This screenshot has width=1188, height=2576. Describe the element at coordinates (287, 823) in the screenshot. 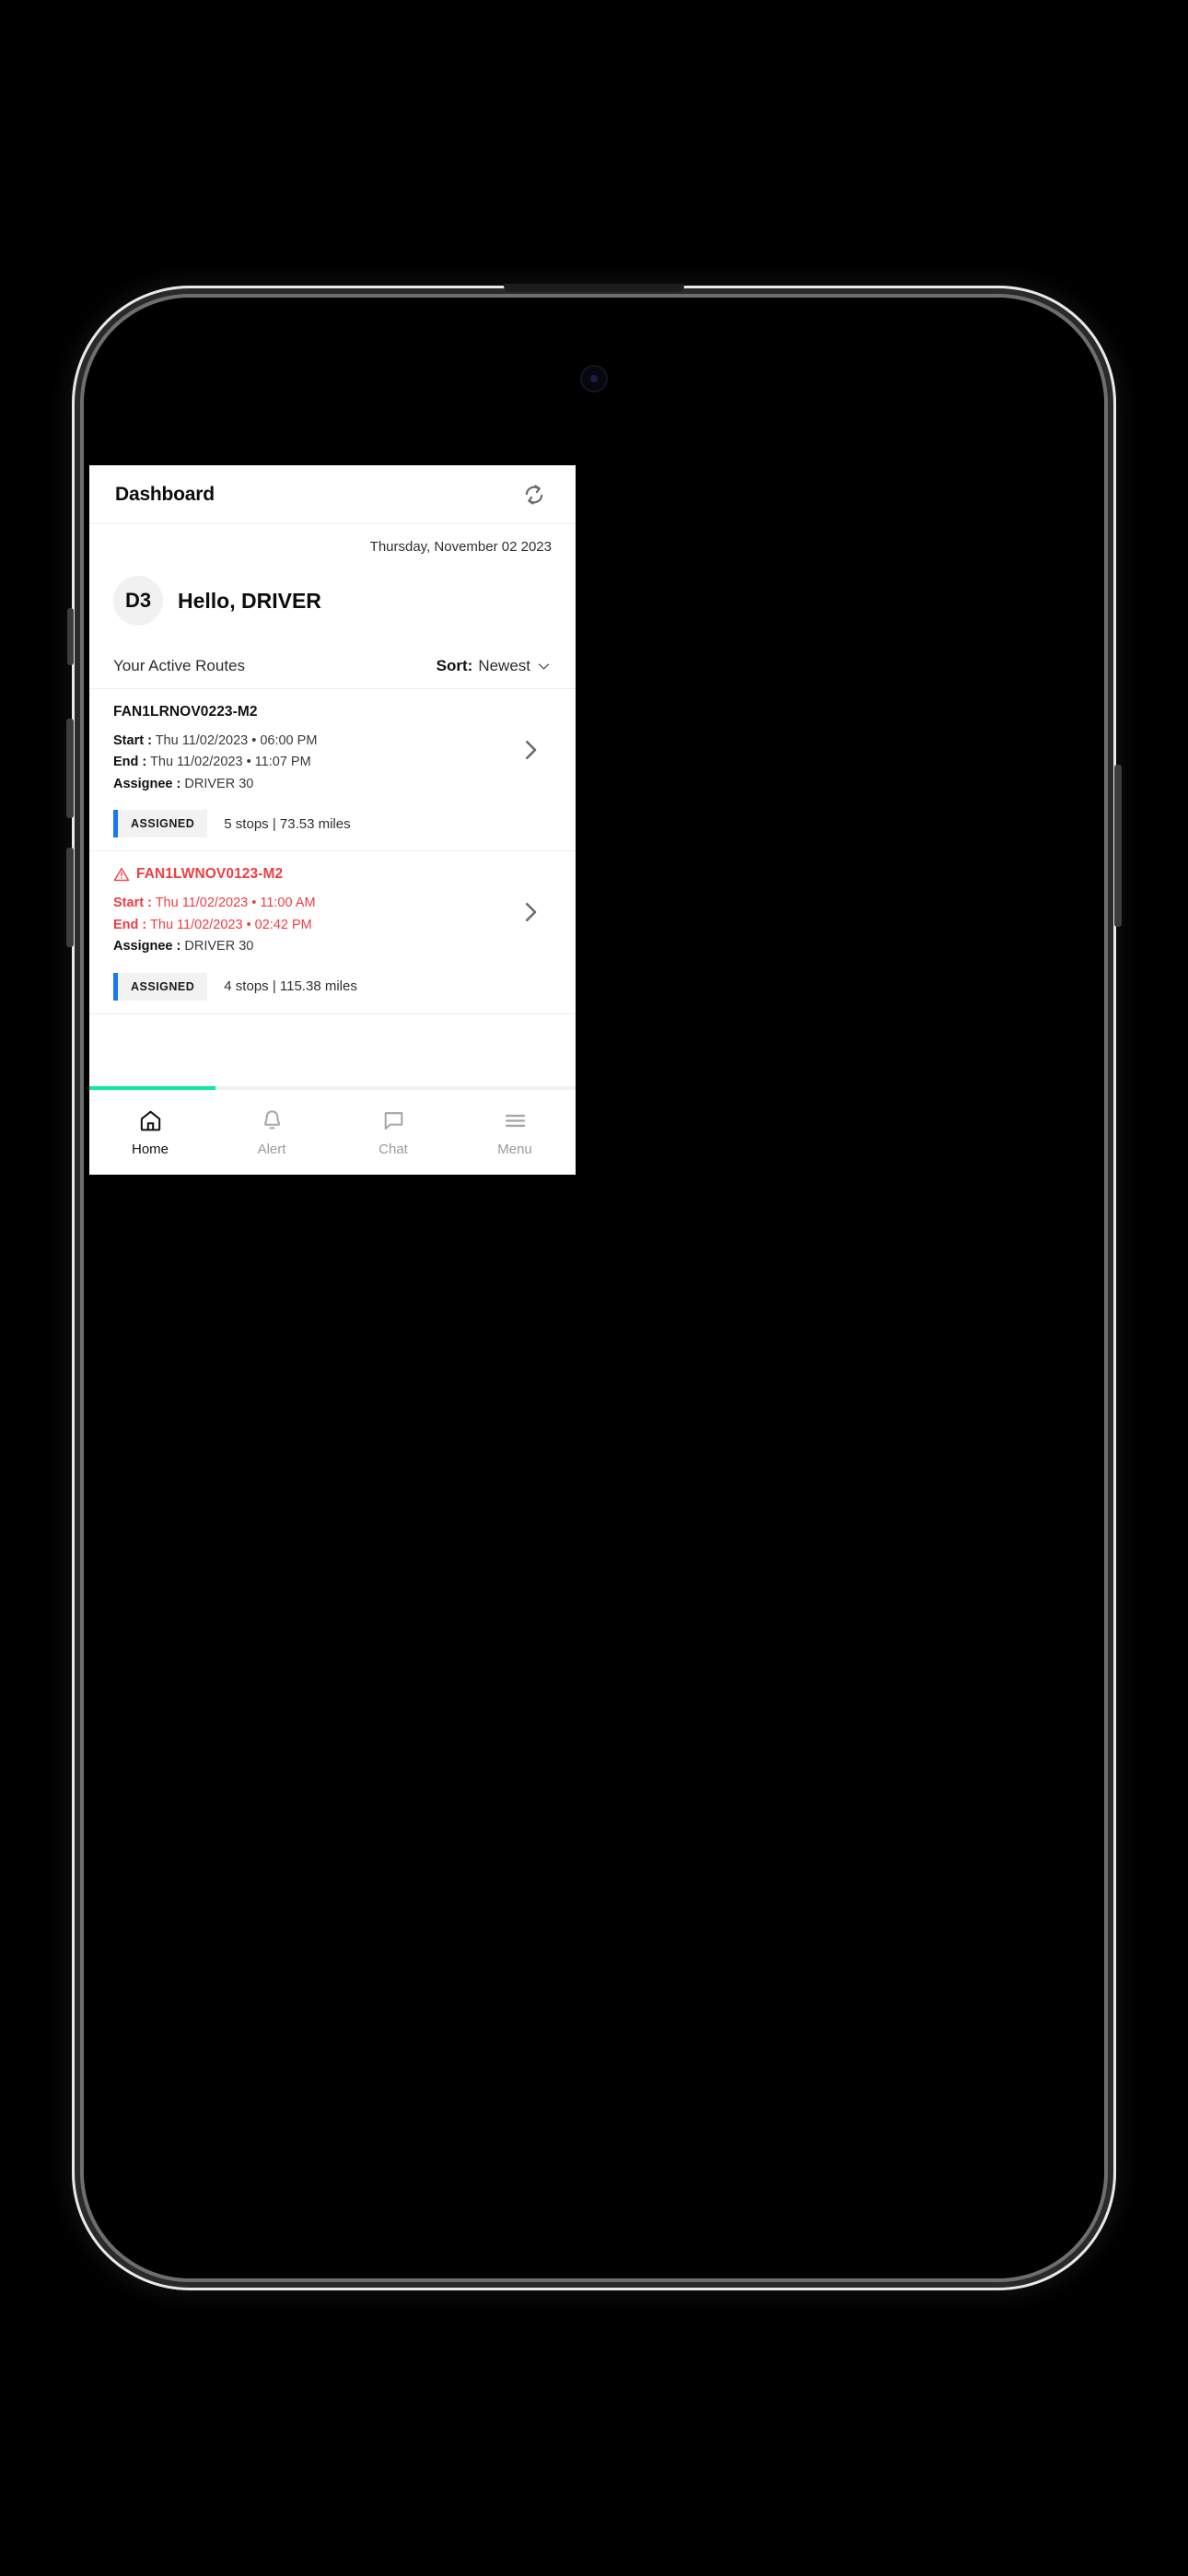

I see `route-meta: 5 stops | 73.53 miles` at that location.